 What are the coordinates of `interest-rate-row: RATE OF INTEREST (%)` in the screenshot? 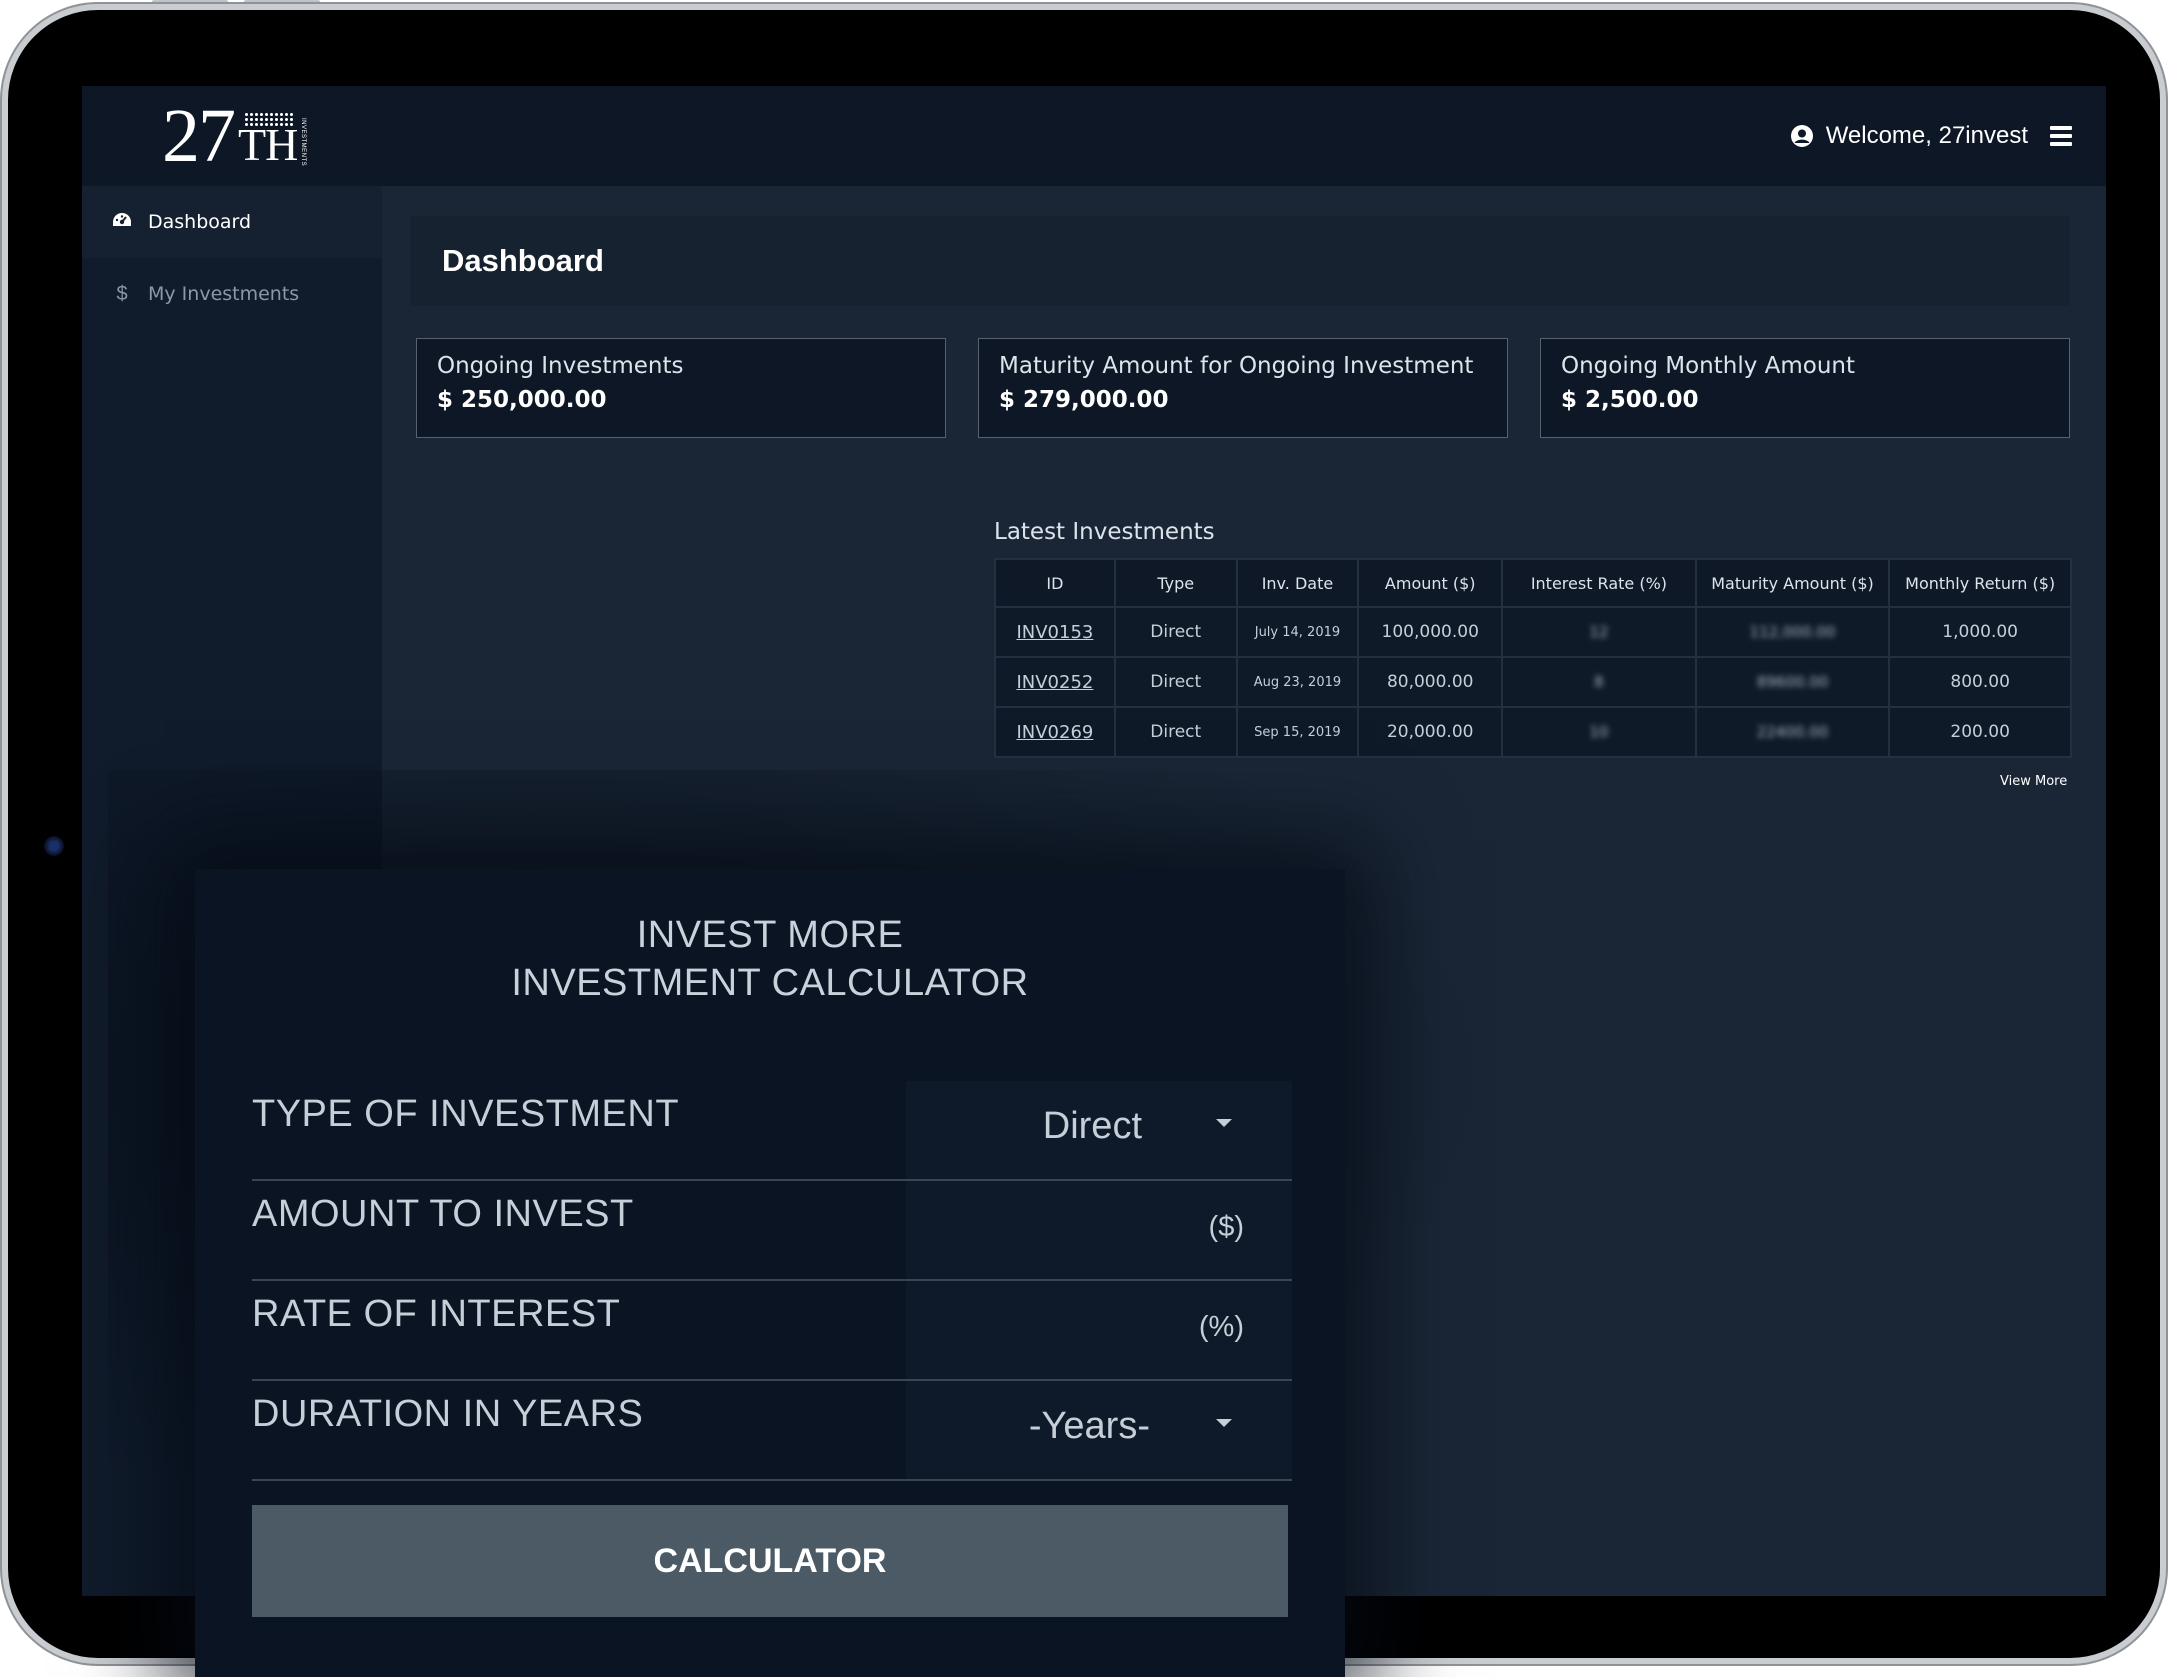 It's located at (772, 1331).